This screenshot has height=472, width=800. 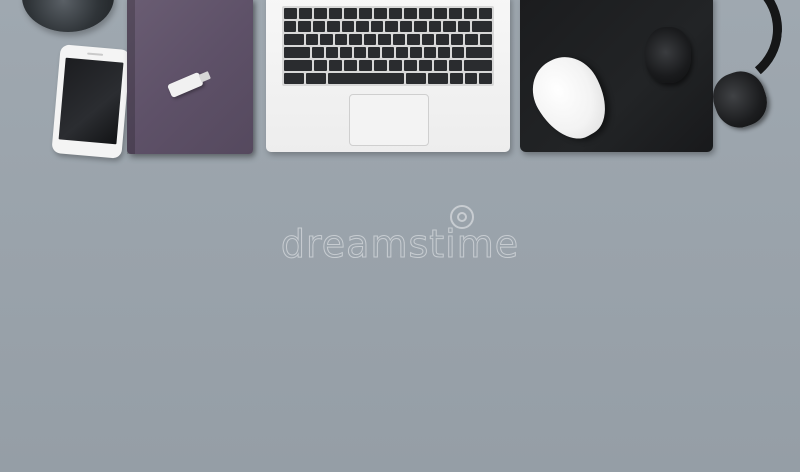 What do you see at coordinates (389, 120) in the screenshot?
I see `laptop-trackpad` at bounding box center [389, 120].